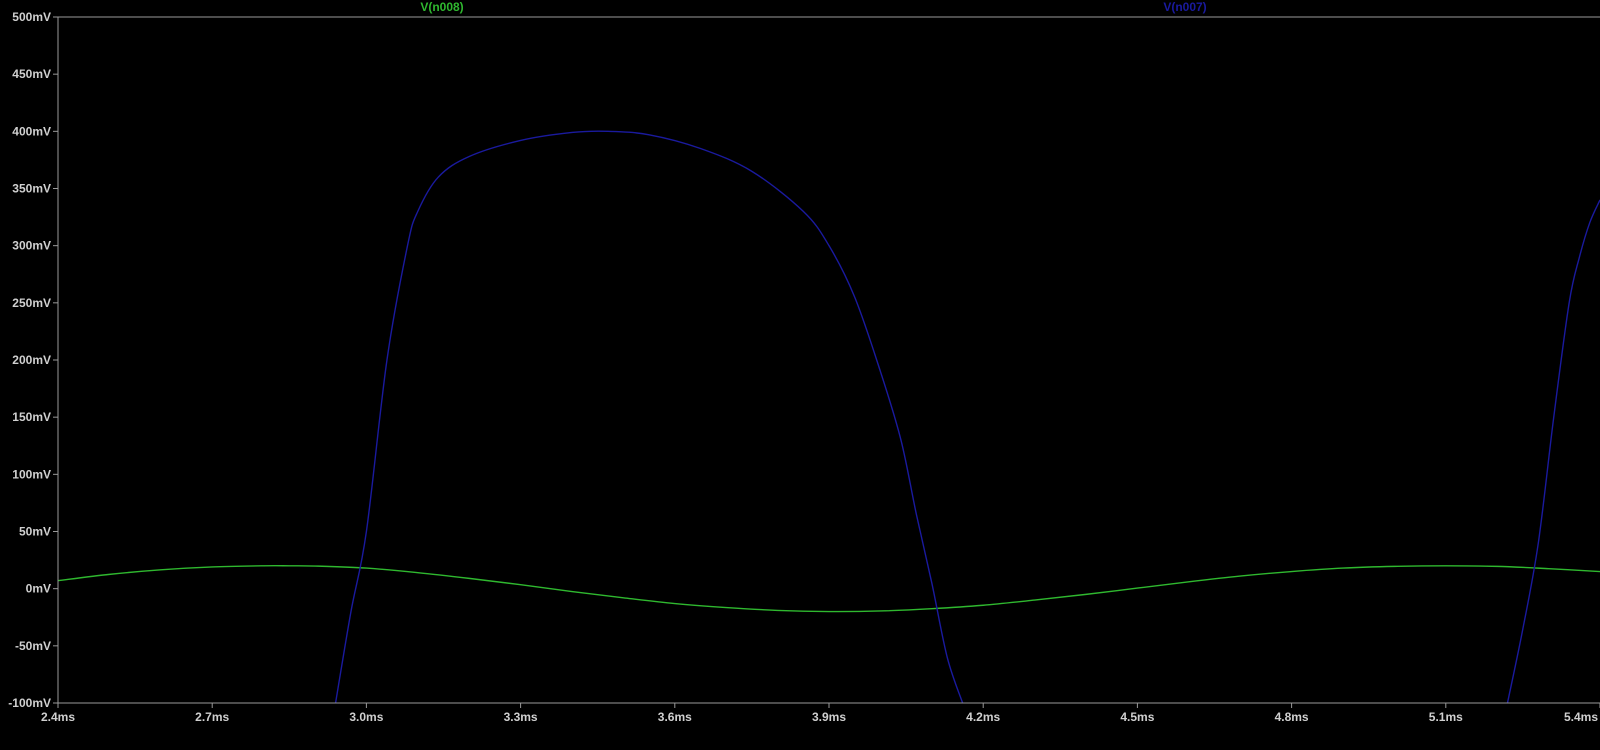  What do you see at coordinates (1446, 717) in the screenshot?
I see `x-tick-label: 5.1ms` at bounding box center [1446, 717].